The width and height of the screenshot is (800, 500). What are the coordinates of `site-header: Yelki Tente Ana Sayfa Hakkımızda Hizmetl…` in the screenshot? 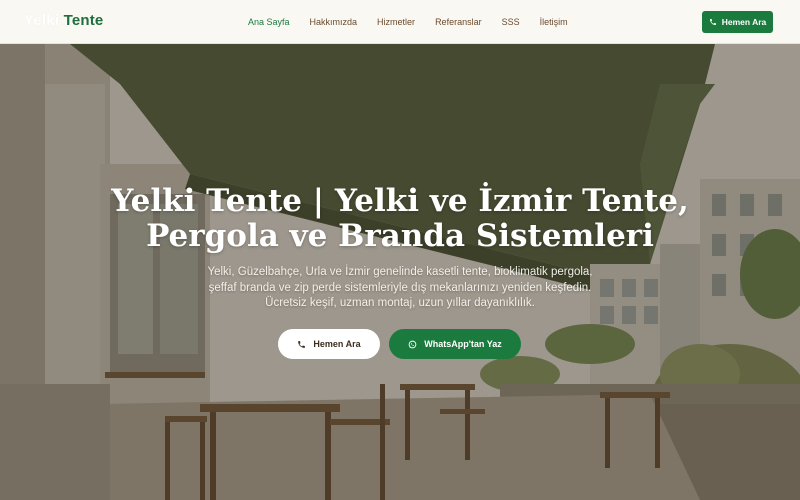 It's located at (400, 22).